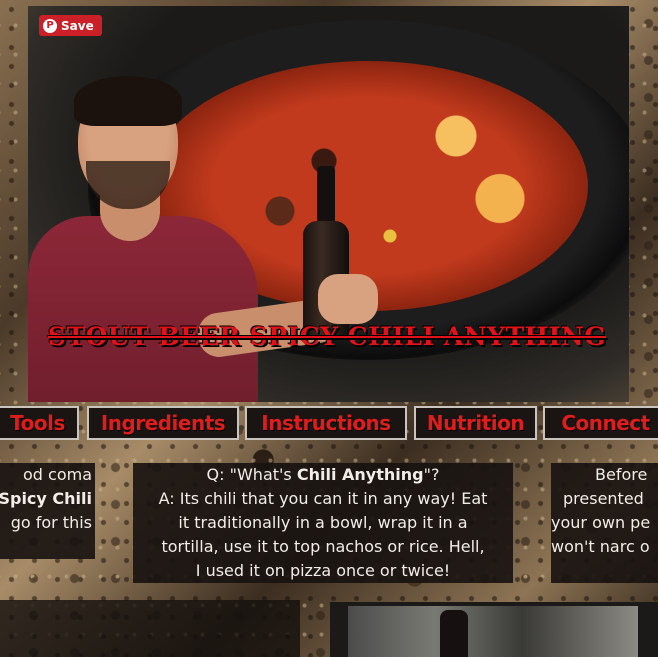  I want to click on card-right-line: Before, so click(621, 474).